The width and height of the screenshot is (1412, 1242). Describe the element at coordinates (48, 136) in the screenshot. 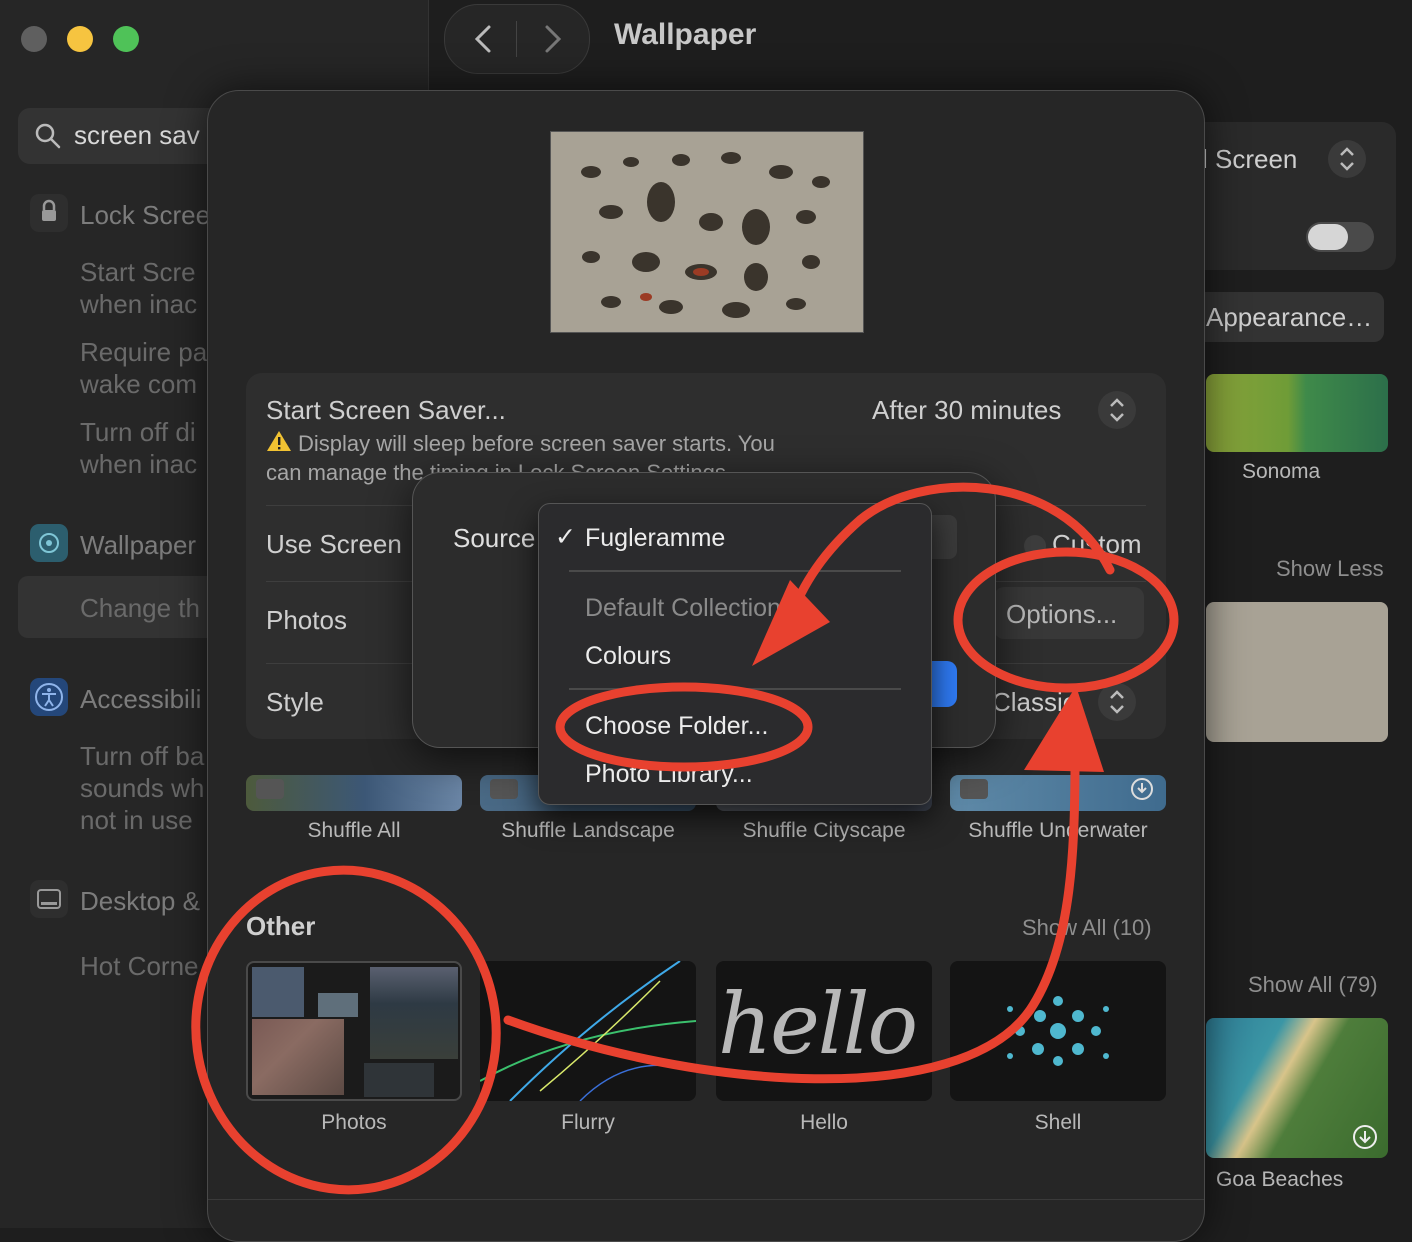

I see `search-icon` at that location.